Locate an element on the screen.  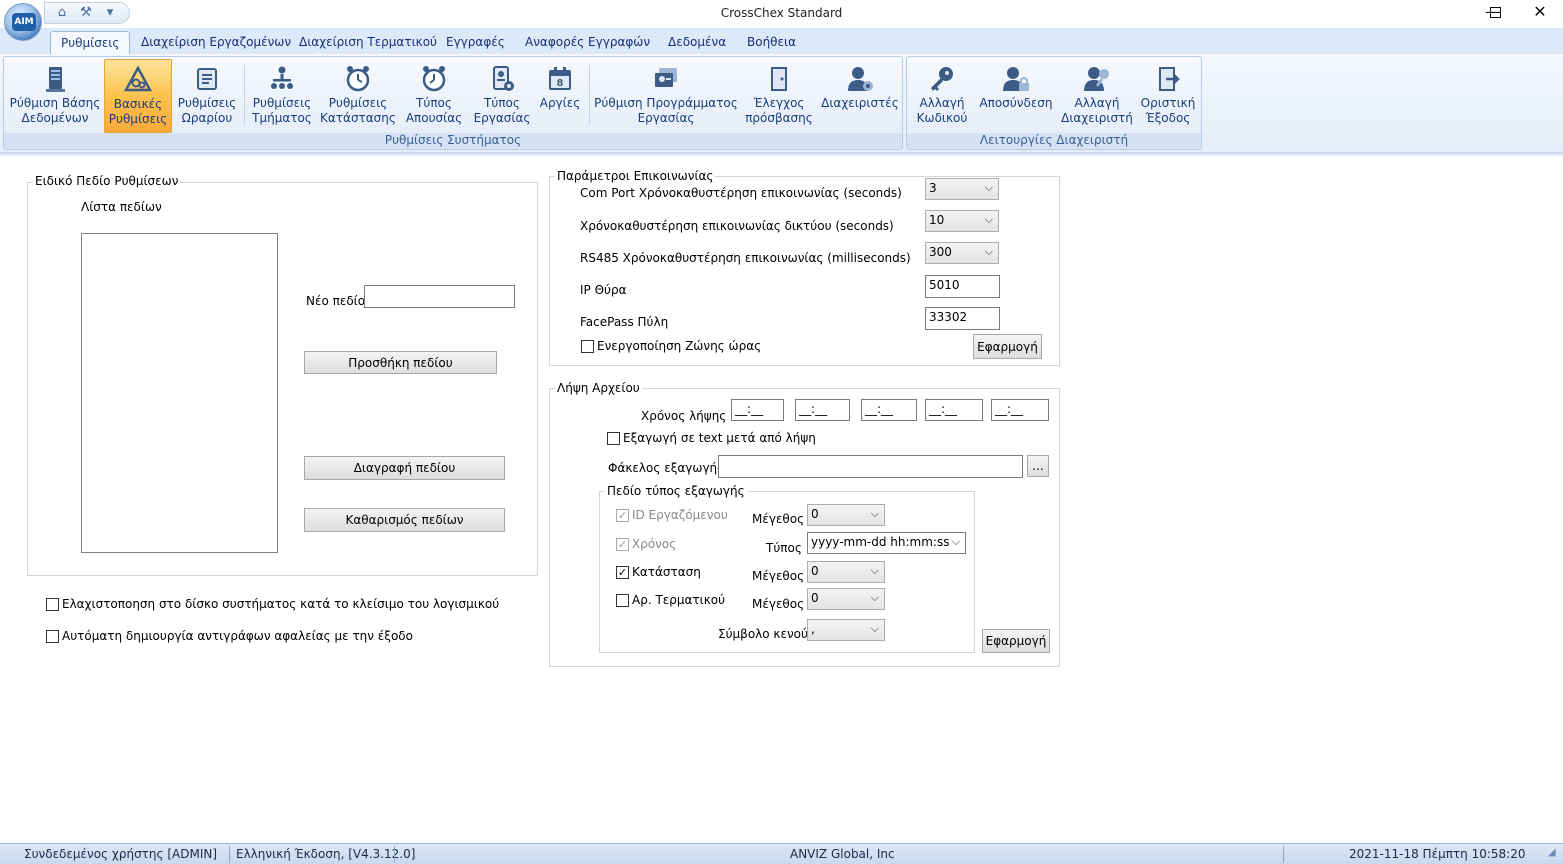
download-time-3: __:__ is located at coordinates (889, 410).